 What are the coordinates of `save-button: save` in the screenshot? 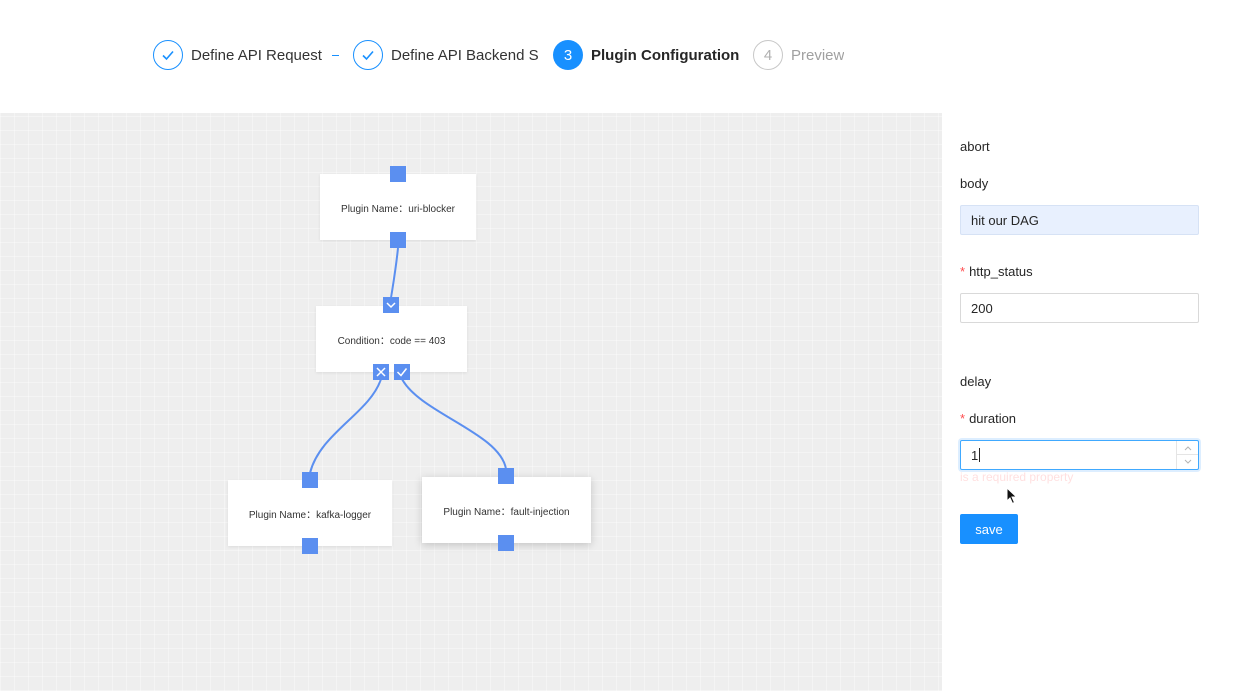 It's located at (989, 529).